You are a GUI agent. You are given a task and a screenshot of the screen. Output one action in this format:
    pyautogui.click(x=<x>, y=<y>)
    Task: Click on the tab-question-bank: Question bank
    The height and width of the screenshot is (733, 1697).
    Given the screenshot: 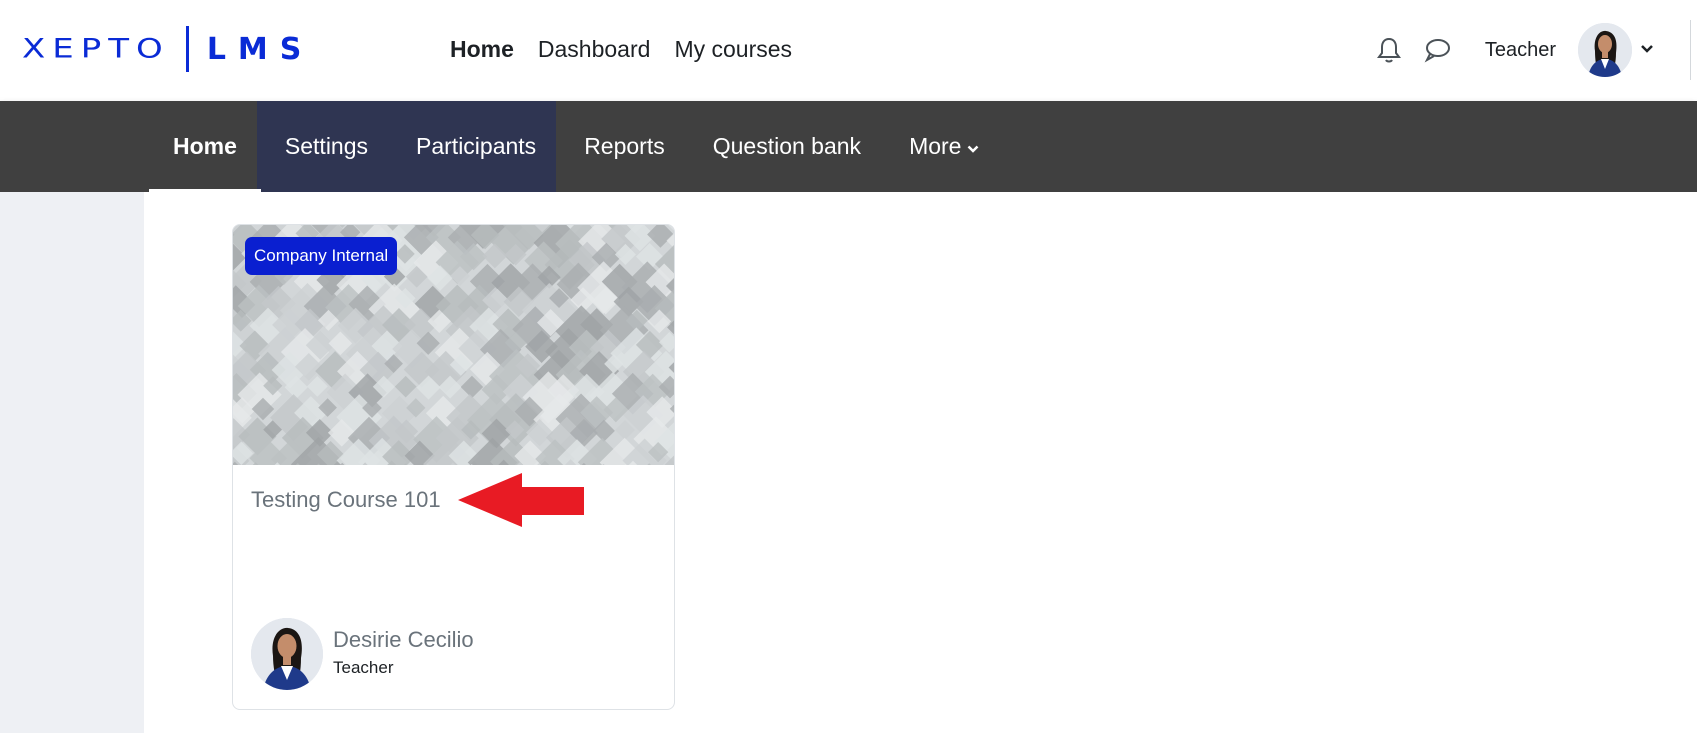 What is the action you would take?
    pyautogui.click(x=787, y=146)
    